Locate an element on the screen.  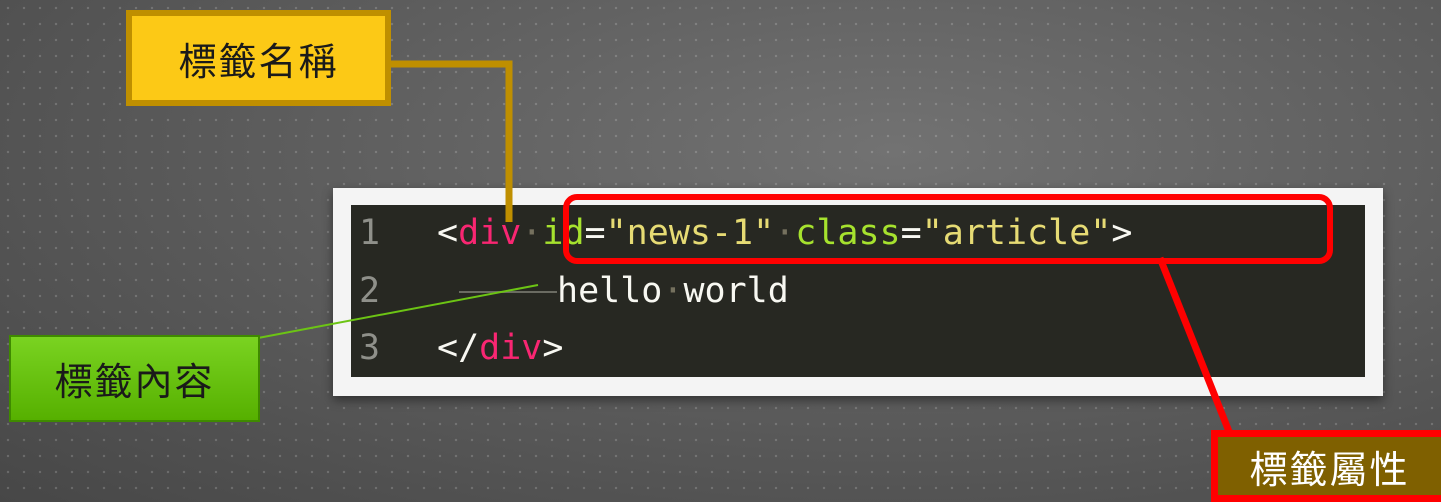
code-line-2: 2 hello·world is located at coordinates (570, 291).